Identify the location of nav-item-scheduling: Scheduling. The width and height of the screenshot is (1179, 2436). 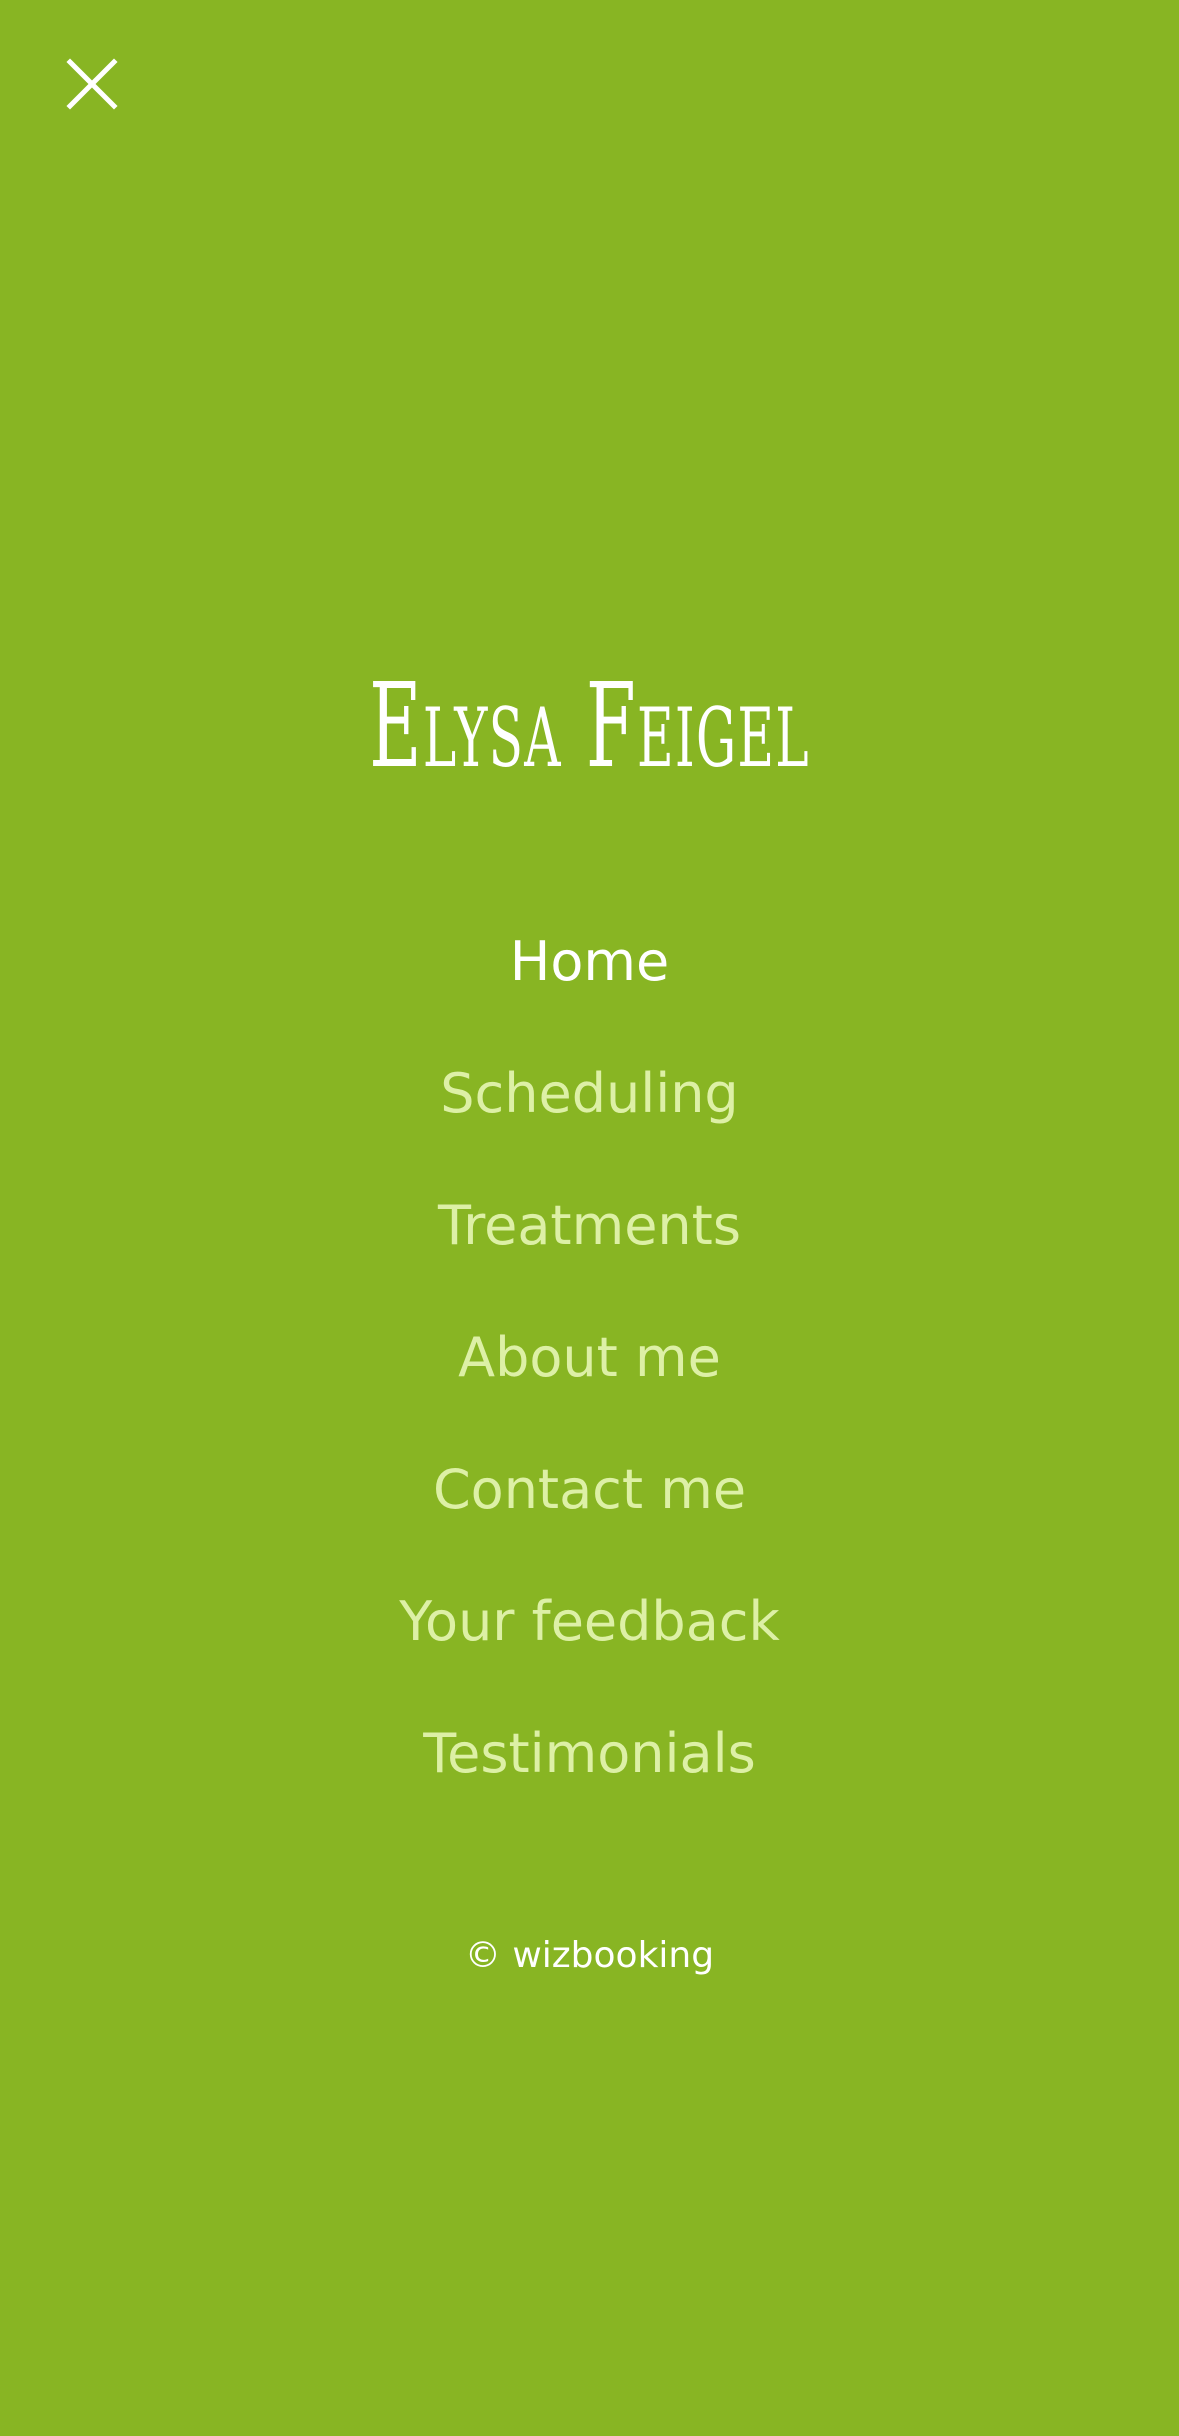
(589, 1094).